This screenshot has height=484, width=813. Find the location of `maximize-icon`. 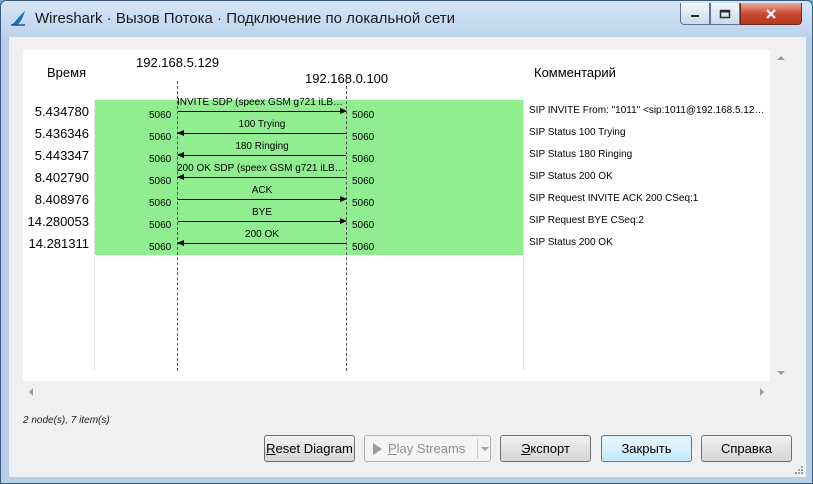

maximize-icon is located at coordinates (725, 13).